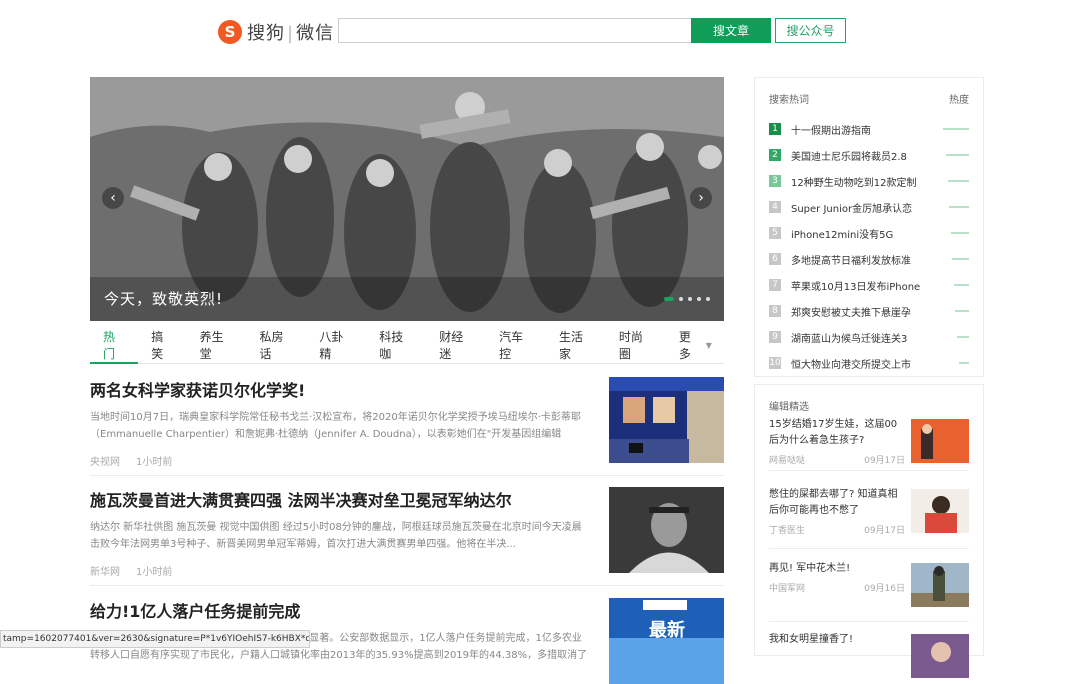 The width and height of the screenshot is (1080, 684). I want to click on sogou-weixin-logo: S 搜狗 | 微信, so click(276, 32).